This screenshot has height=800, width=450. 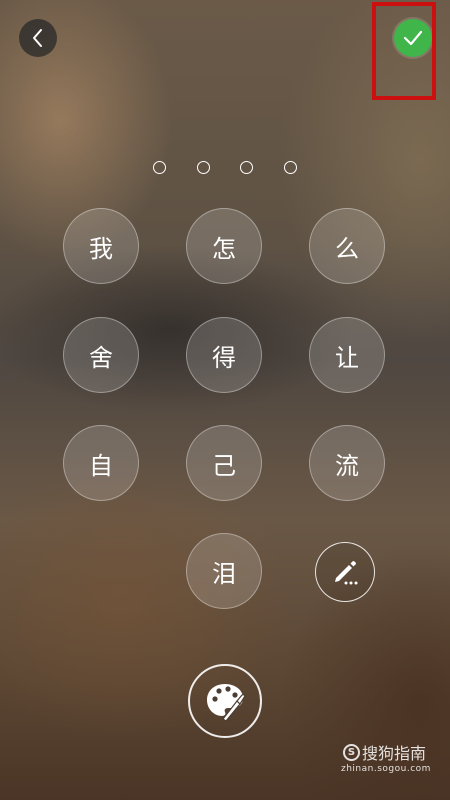 I want to click on theme-palette-button, so click(x=225, y=701).